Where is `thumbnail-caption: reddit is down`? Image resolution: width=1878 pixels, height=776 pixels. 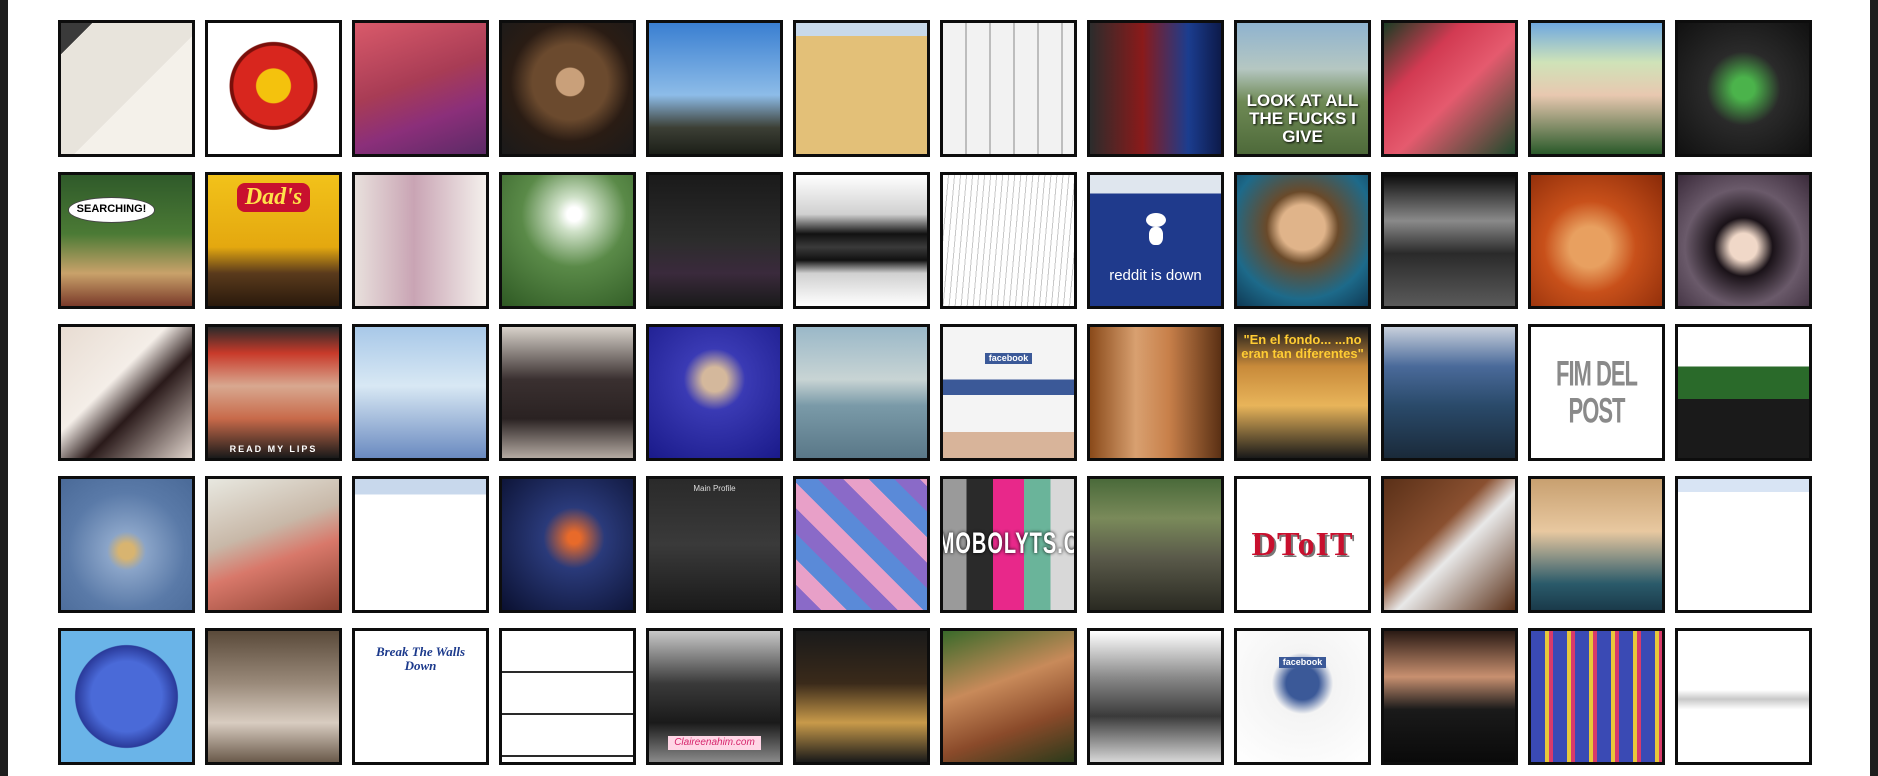 thumbnail-caption: reddit is down is located at coordinates (1155, 276).